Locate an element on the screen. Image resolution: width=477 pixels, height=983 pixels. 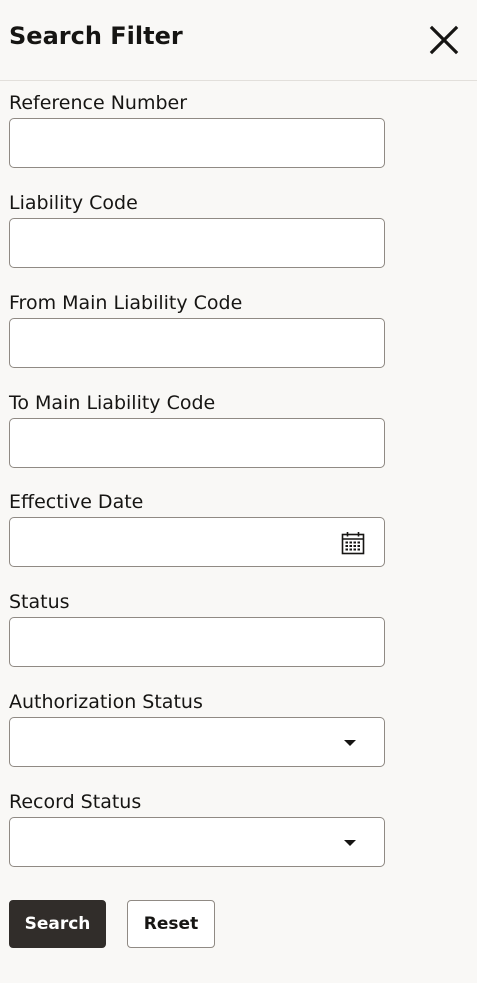
to-main-liability-code-field is located at coordinates (197, 443).